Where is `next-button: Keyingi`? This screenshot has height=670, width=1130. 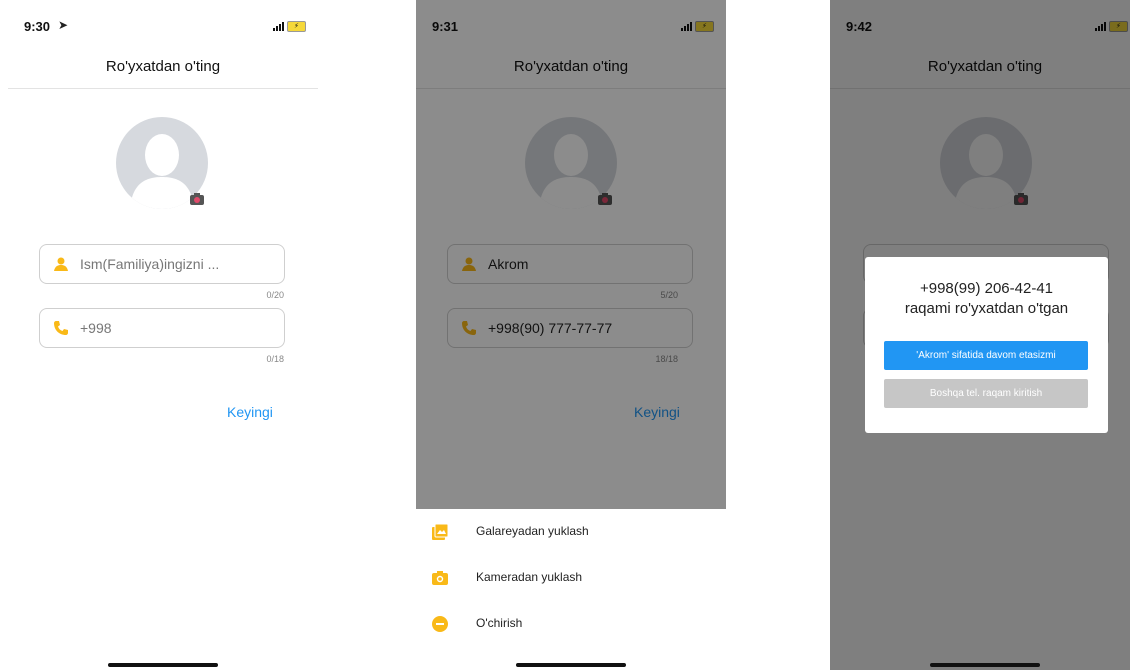 next-button: Keyingi is located at coordinates (250, 412).